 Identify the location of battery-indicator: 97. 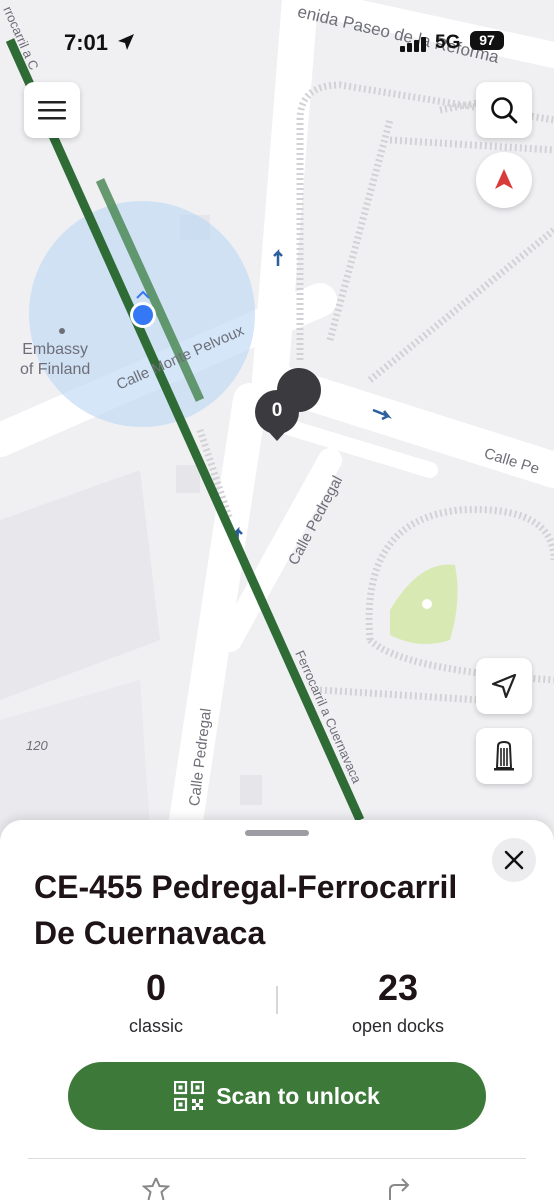
(487, 40).